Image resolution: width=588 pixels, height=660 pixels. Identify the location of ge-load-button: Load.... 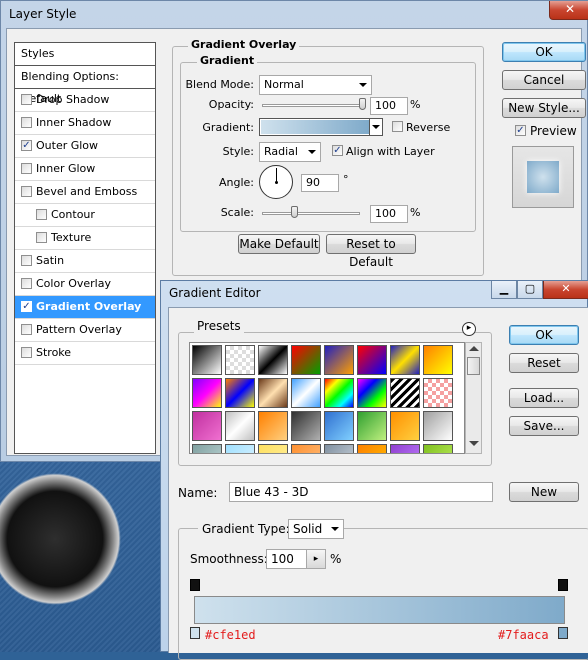
(544, 398).